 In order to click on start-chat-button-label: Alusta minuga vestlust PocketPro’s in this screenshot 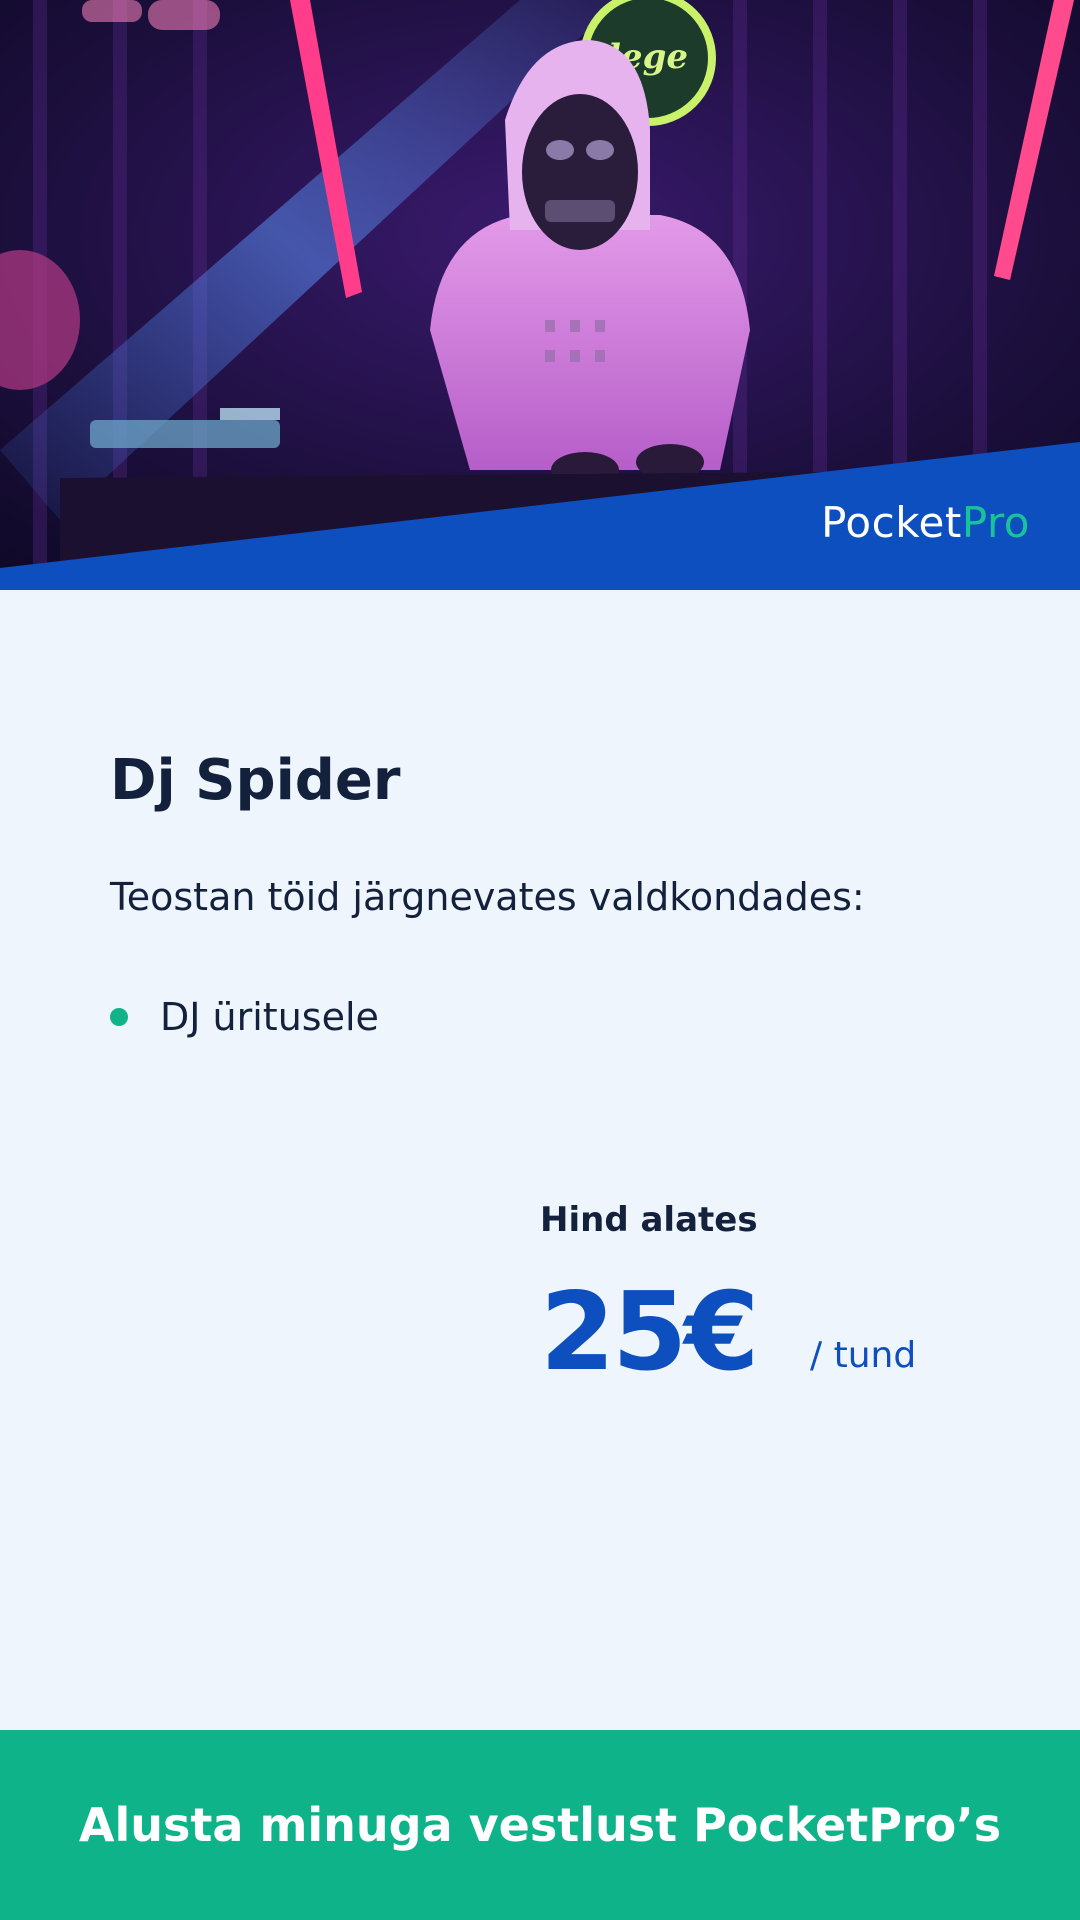, I will do `click(540, 1825)`.